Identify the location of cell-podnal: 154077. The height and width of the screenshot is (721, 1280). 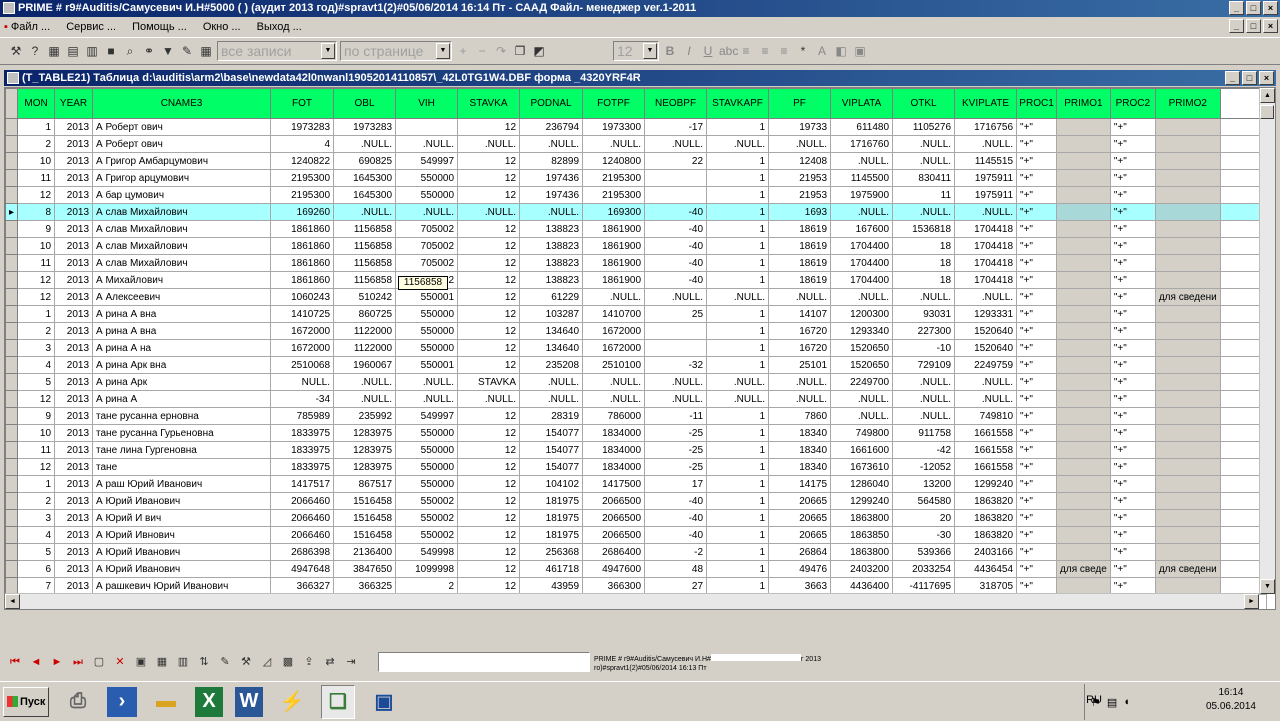
(551, 450).